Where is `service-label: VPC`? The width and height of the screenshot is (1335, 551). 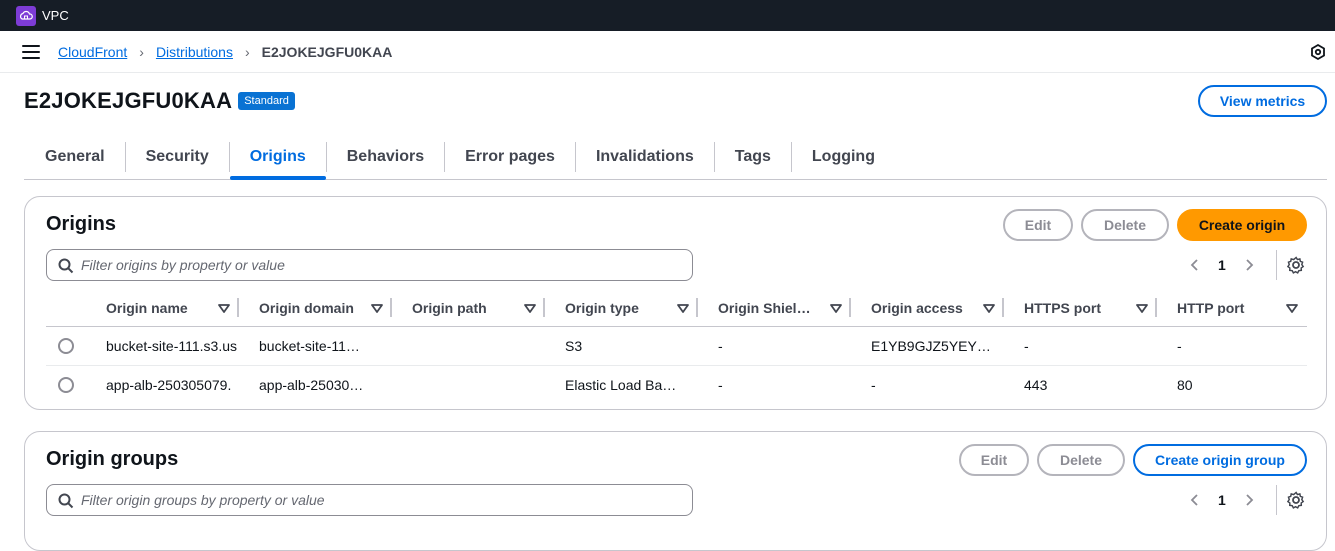 service-label: VPC is located at coordinates (55, 15).